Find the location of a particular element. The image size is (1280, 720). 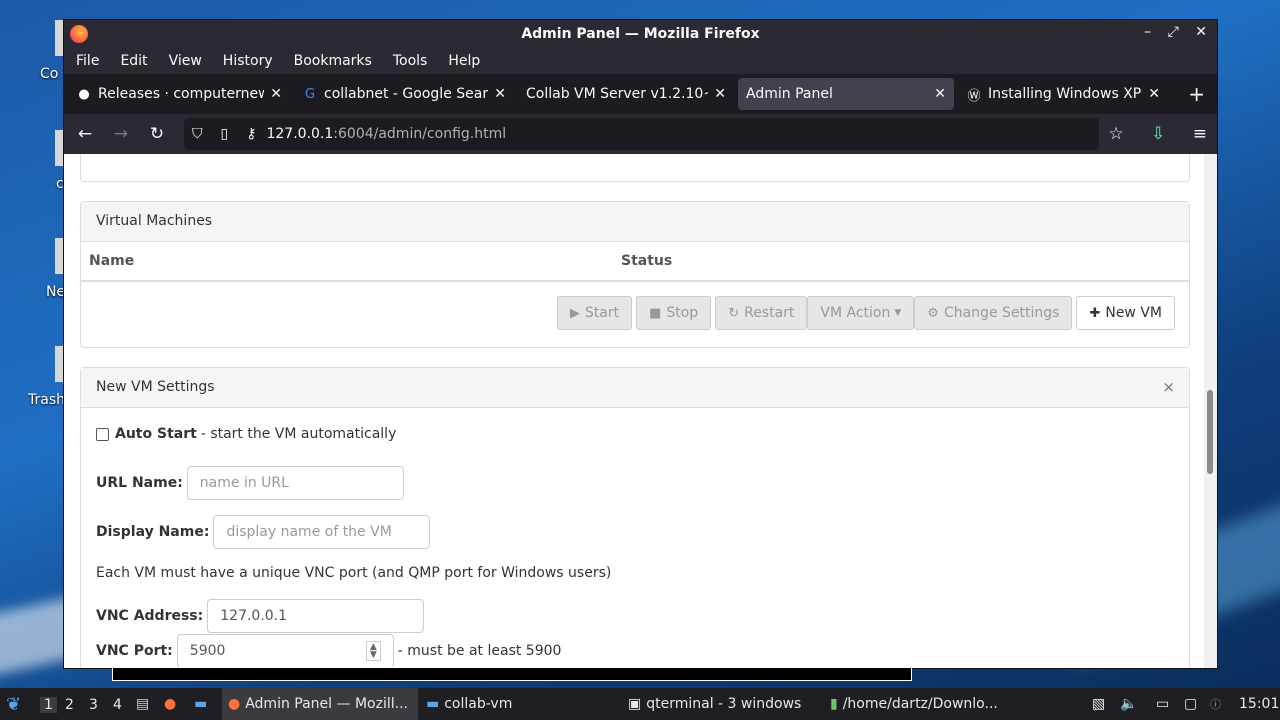

display-name-input: display name of the VM is located at coordinates (322, 532).